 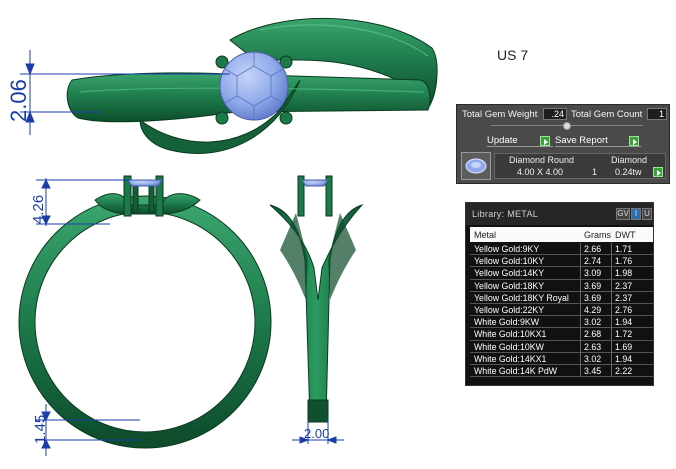 What do you see at coordinates (561, 346) in the screenshot?
I see `table-row: White Gold:10KW 2.63 1.69` at bounding box center [561, 346].